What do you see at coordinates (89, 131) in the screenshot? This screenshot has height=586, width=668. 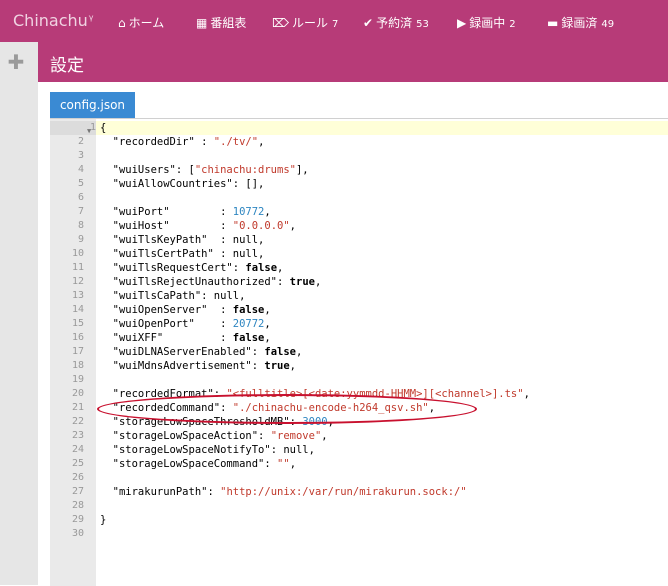 I see `fold-arrow-icon: ▼` at bounding box center [89, 131].